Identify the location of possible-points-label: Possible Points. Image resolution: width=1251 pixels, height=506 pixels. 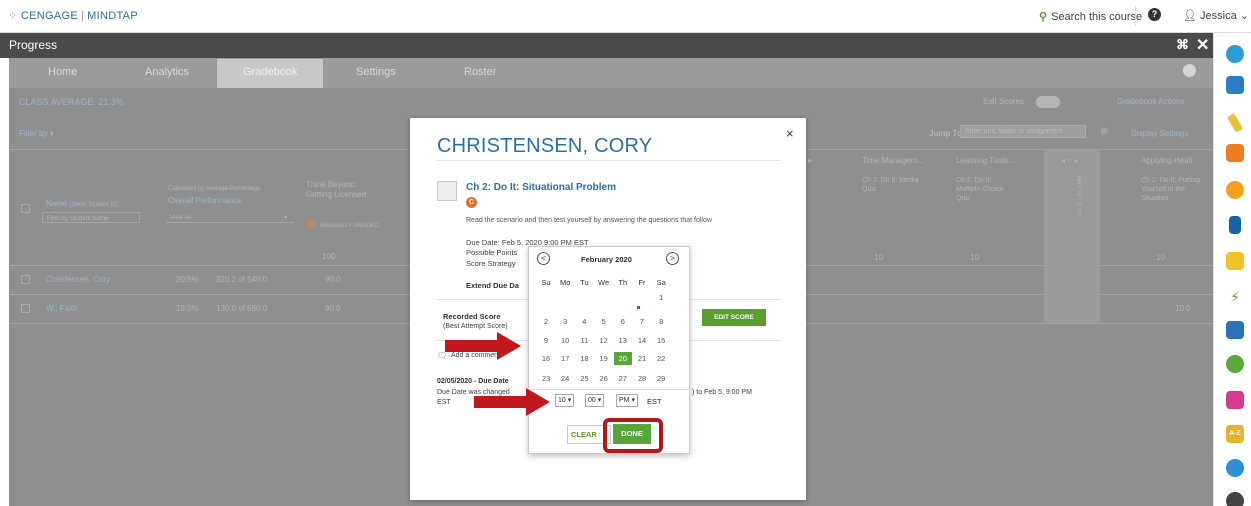
(492, 252).